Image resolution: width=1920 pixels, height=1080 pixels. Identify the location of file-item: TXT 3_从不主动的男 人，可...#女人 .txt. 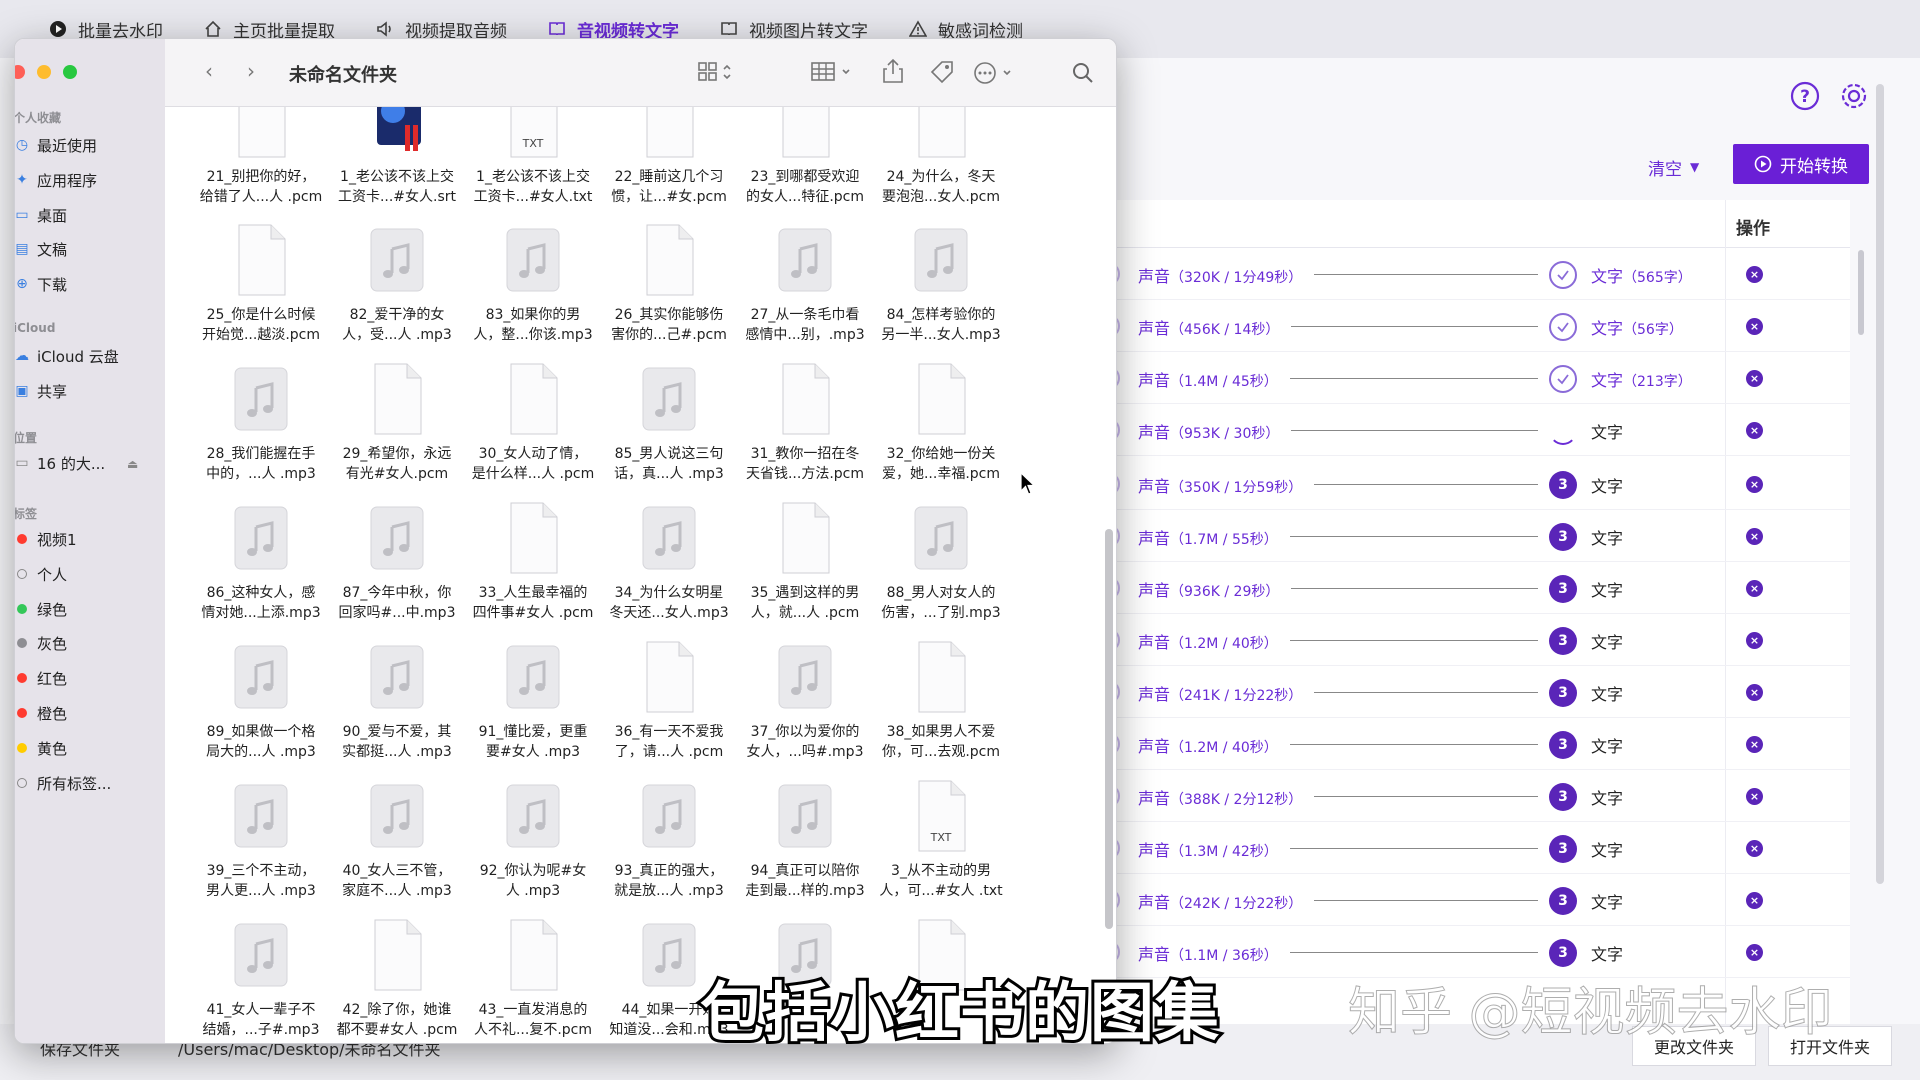
(941, 854).